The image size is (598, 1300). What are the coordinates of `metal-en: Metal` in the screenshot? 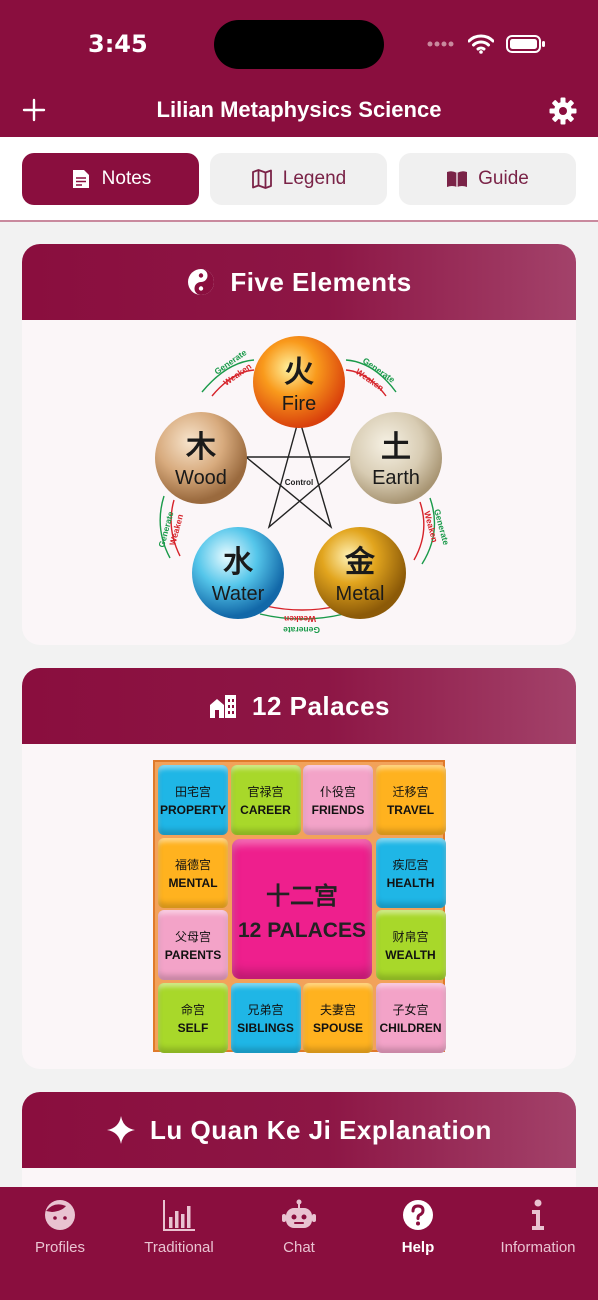 It's located at (360, 594).